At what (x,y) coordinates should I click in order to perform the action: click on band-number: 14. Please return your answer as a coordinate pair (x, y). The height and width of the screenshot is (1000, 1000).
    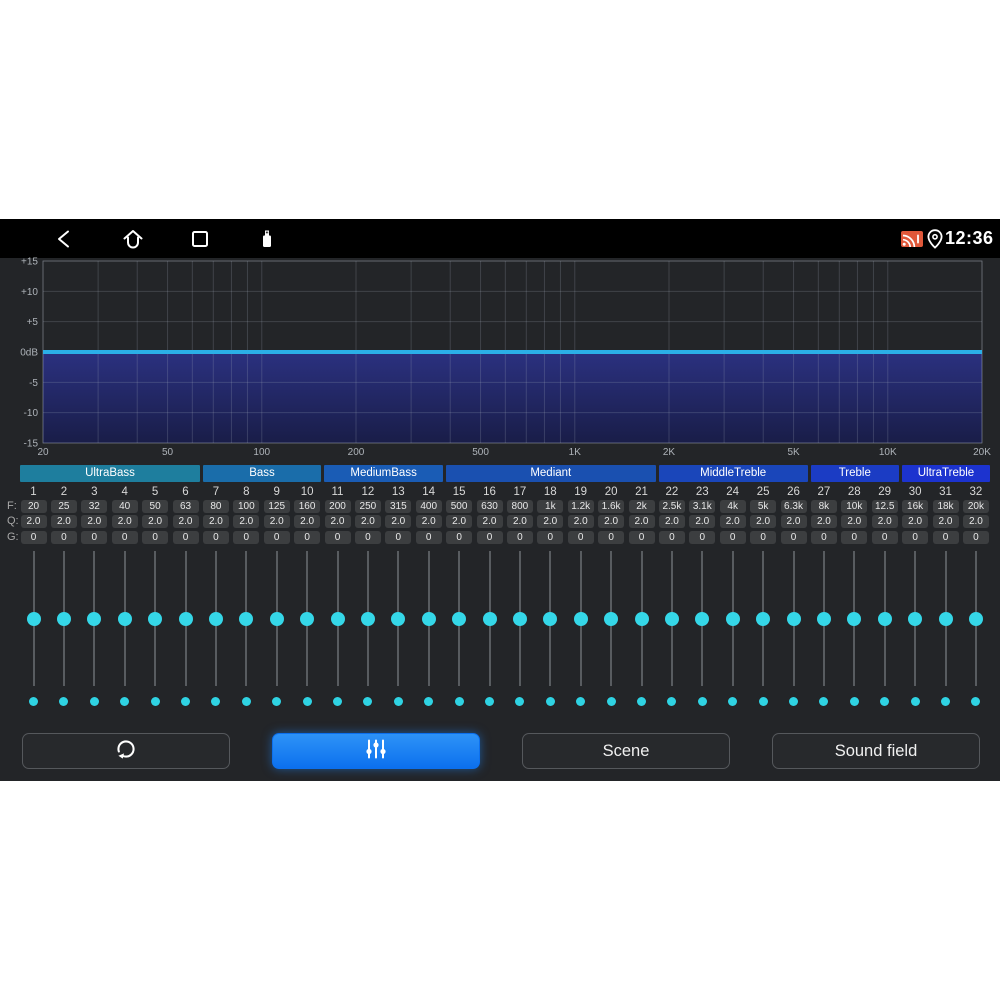
    Looking at the image, I should click on (429, 492).